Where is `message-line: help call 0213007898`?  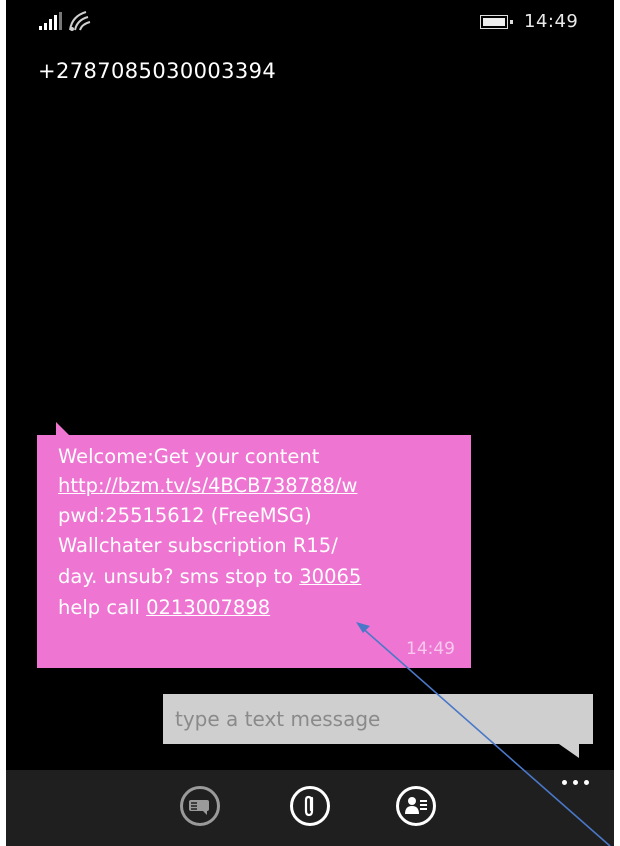 message-line: help call 0213007898 is located at coordinates (164, 607).